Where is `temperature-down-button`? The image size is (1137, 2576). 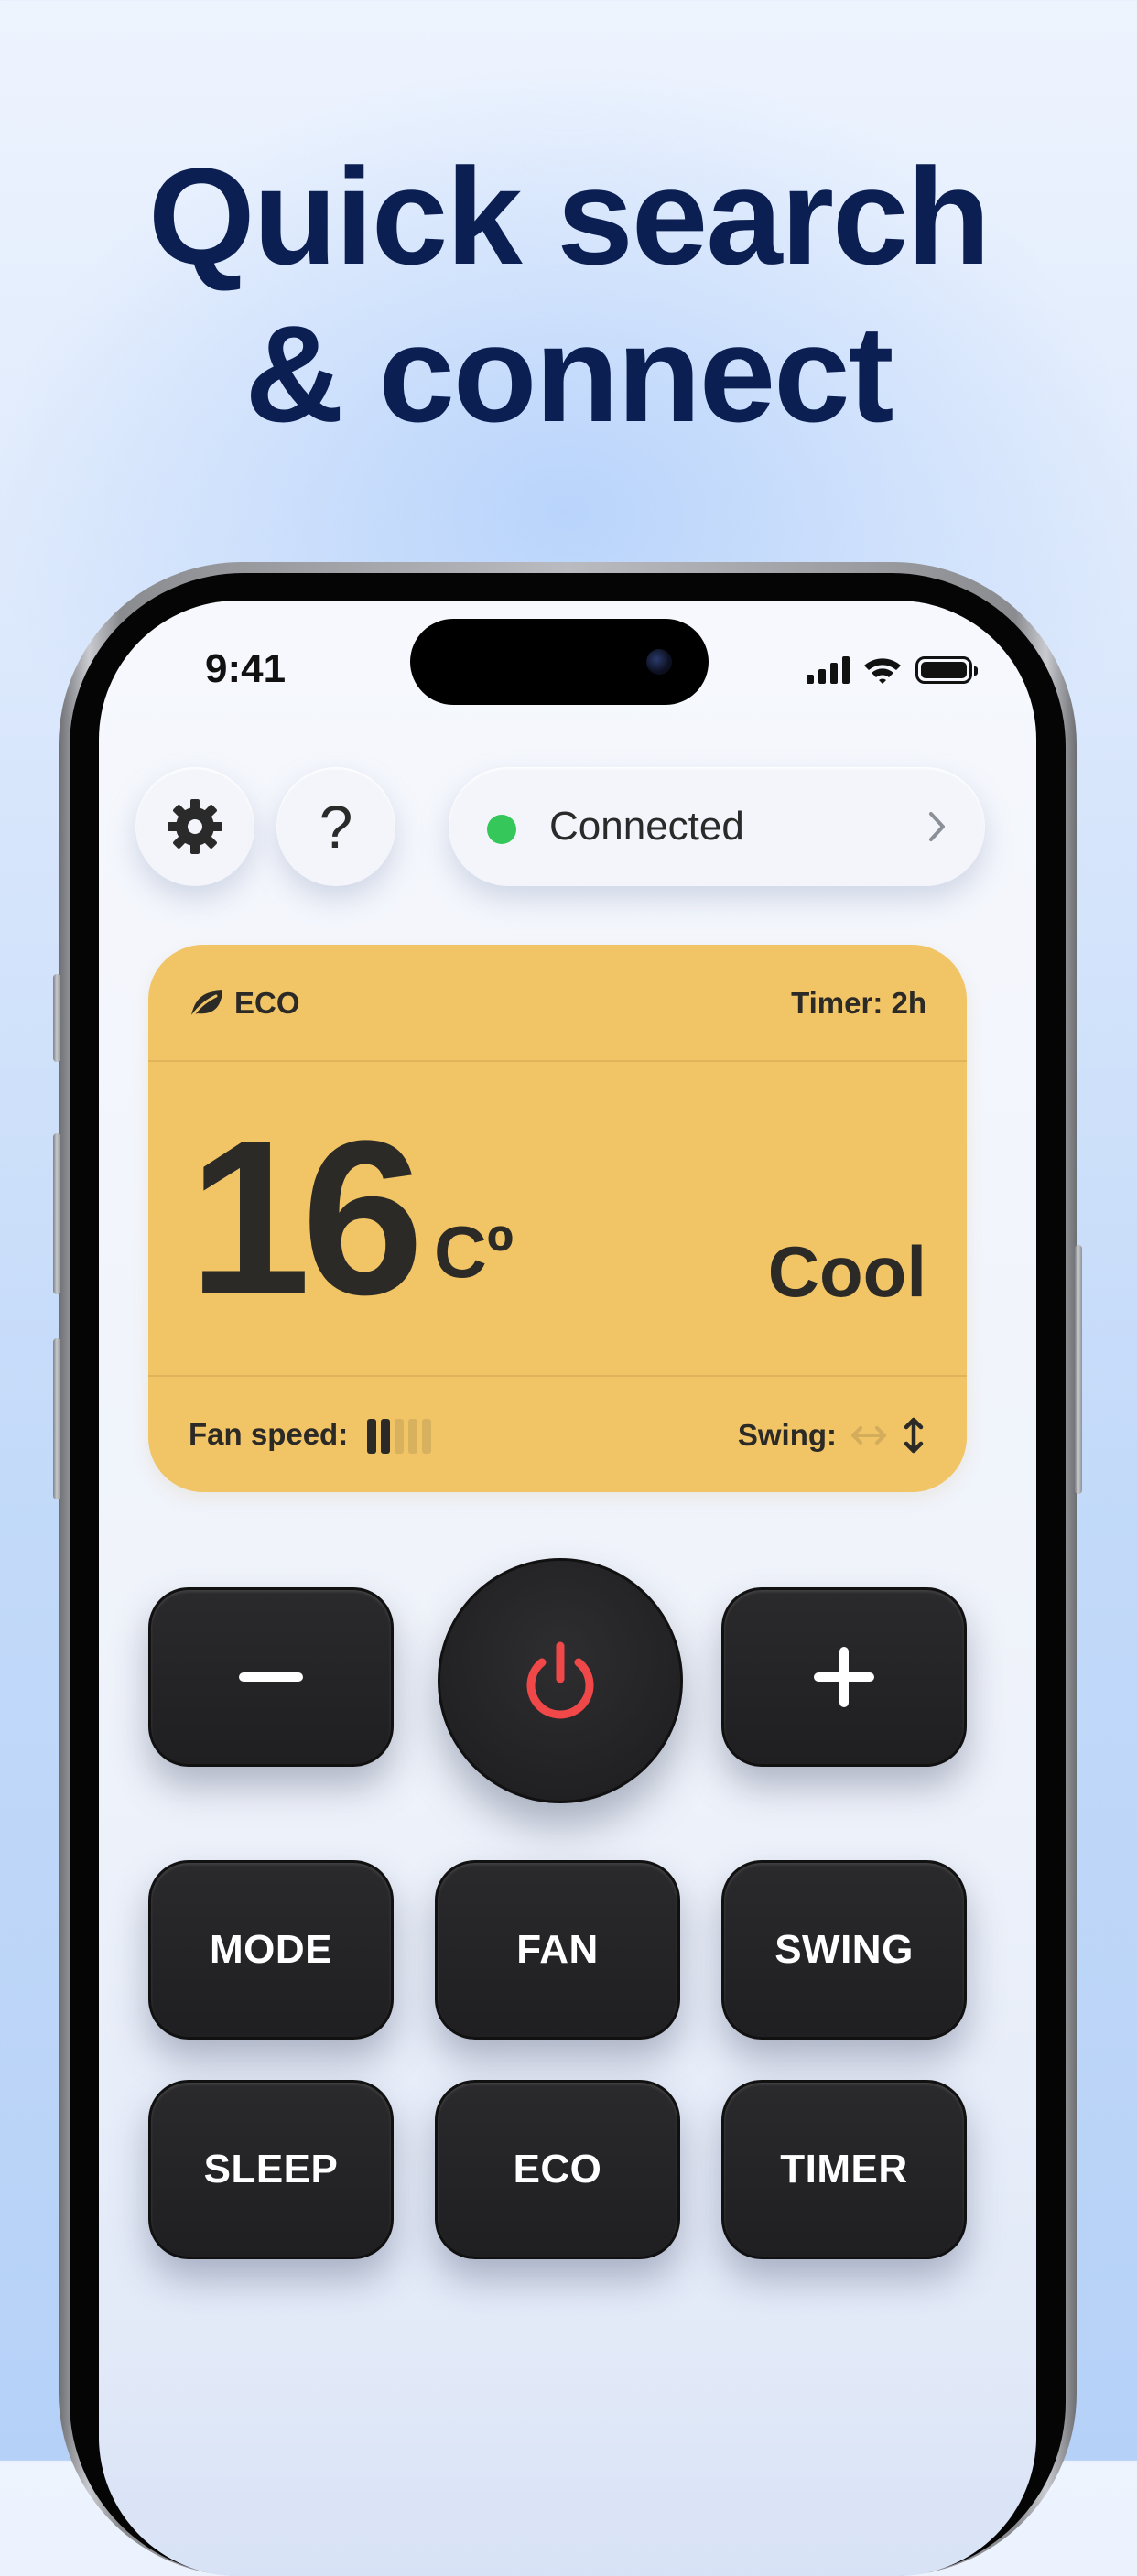
temperature-down-button is located at coordinates (271, 1677).